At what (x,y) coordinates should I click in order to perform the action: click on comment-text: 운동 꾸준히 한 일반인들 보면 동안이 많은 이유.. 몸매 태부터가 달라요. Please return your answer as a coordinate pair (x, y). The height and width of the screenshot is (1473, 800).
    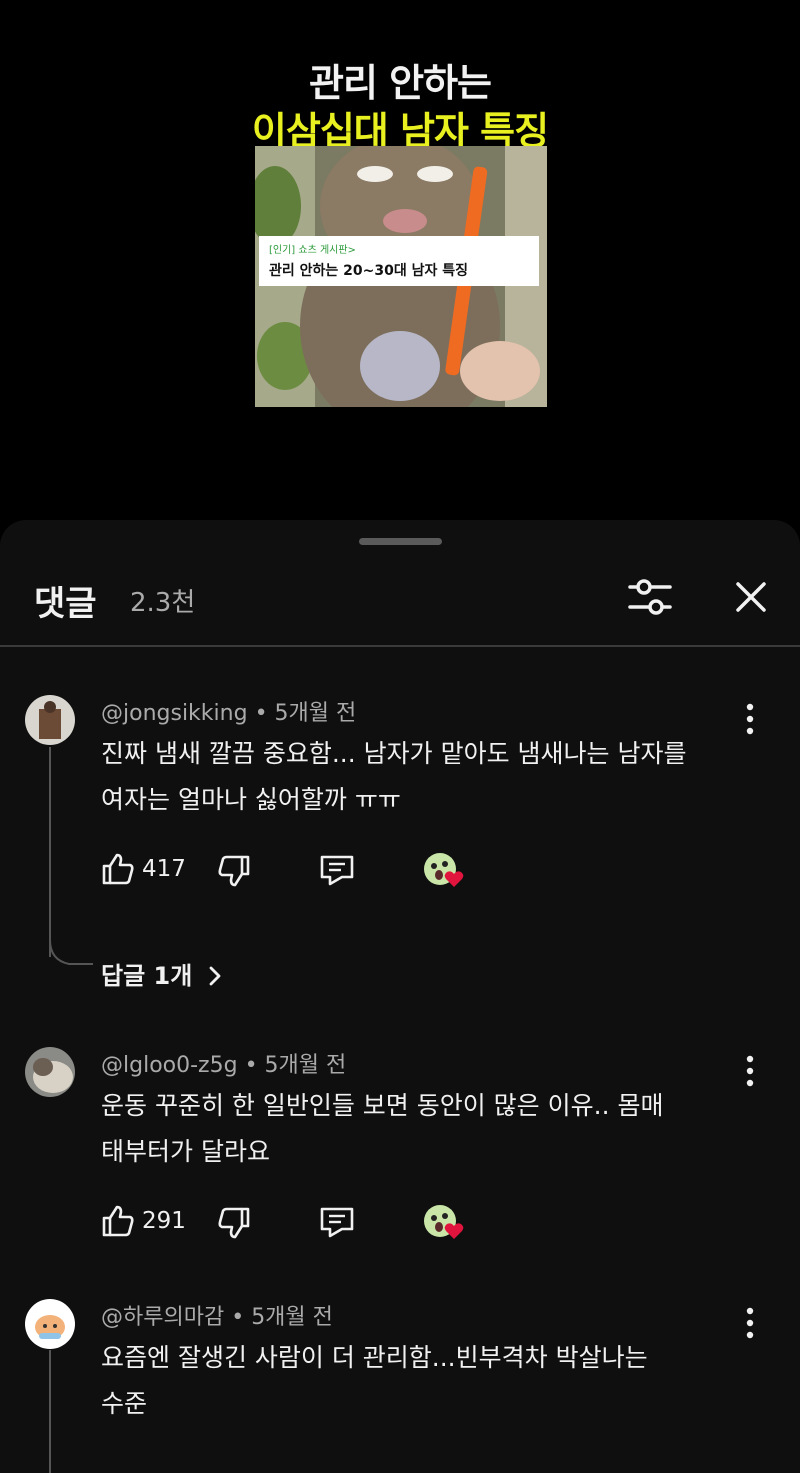
    Looking at the image, I should click on (382, 1128).